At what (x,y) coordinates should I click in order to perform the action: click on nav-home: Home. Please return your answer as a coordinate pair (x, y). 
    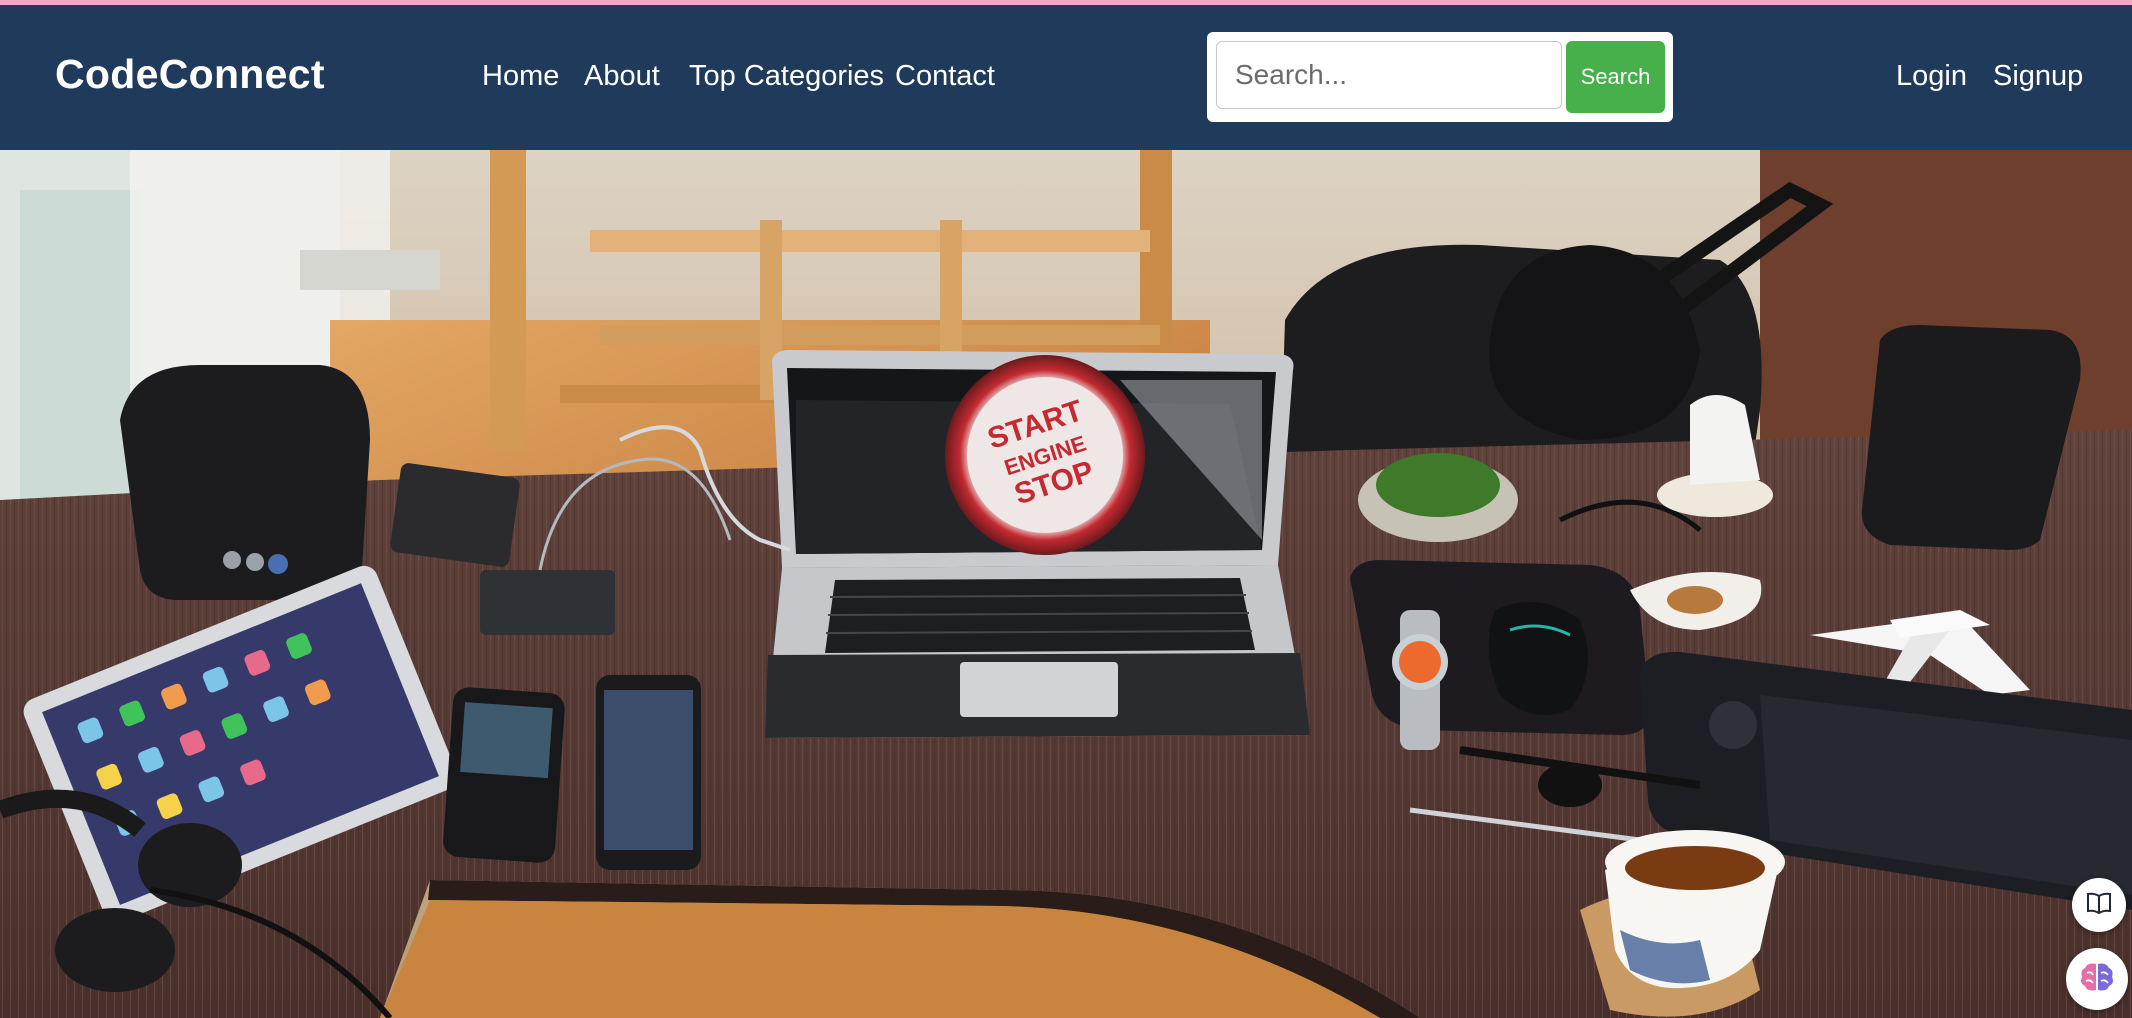
    Looking at the image, I should click on (520, 76).